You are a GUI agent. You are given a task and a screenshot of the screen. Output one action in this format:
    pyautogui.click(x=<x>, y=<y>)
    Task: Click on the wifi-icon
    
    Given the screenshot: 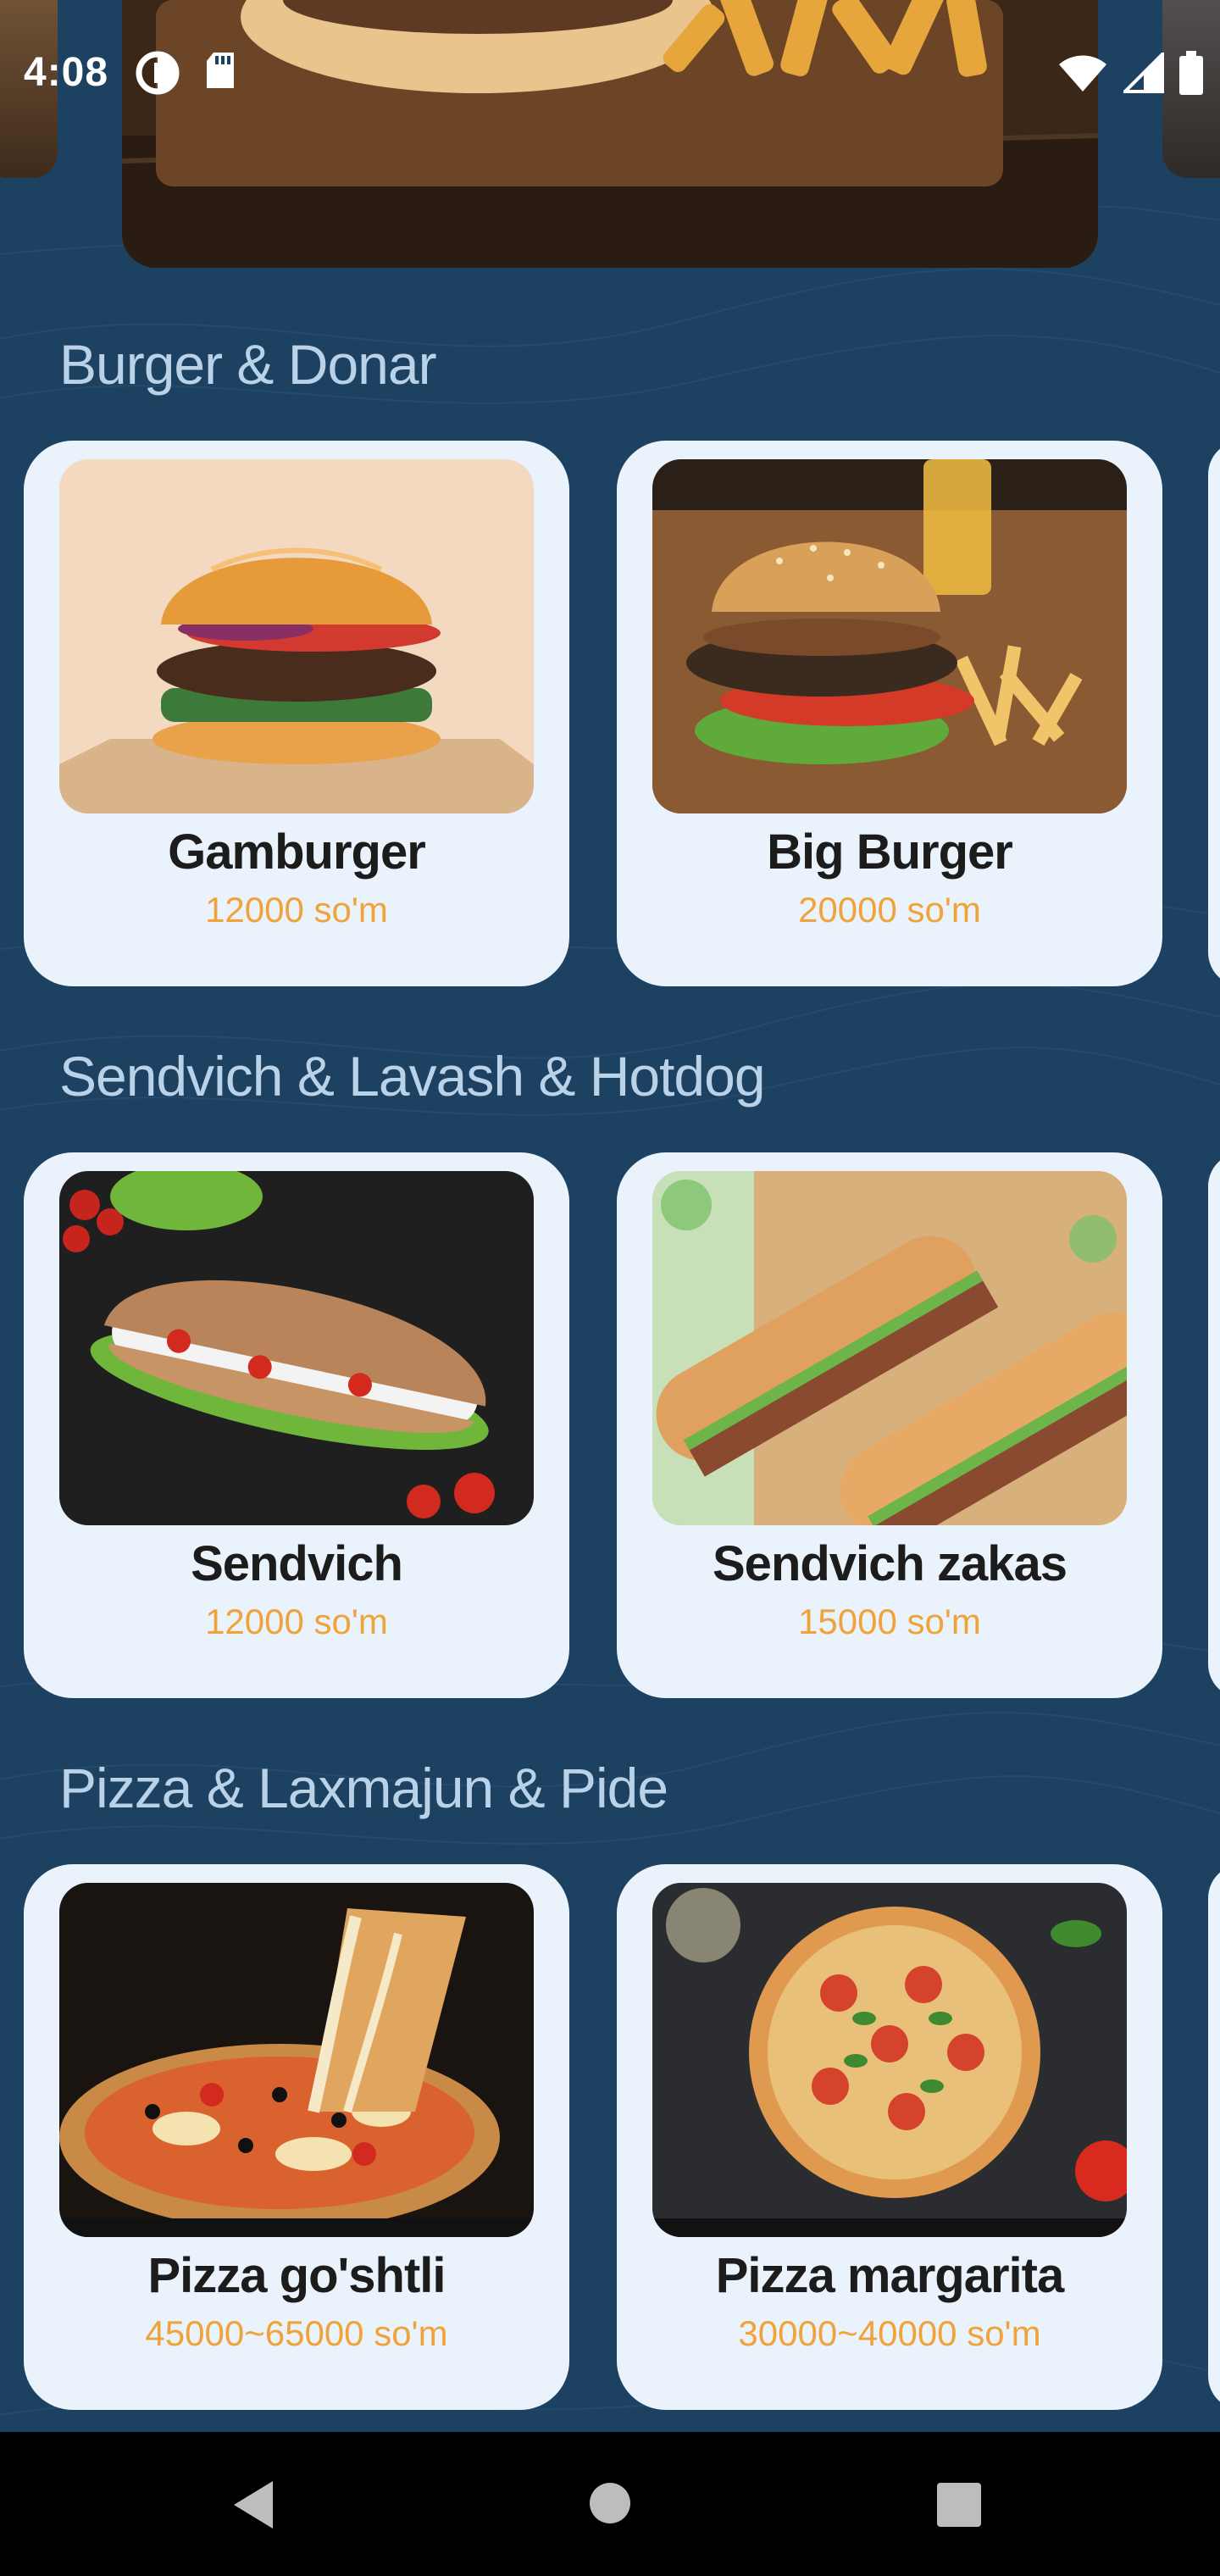 What is the action you would take?
    pyautogui.click(x=1082, y=75)
    